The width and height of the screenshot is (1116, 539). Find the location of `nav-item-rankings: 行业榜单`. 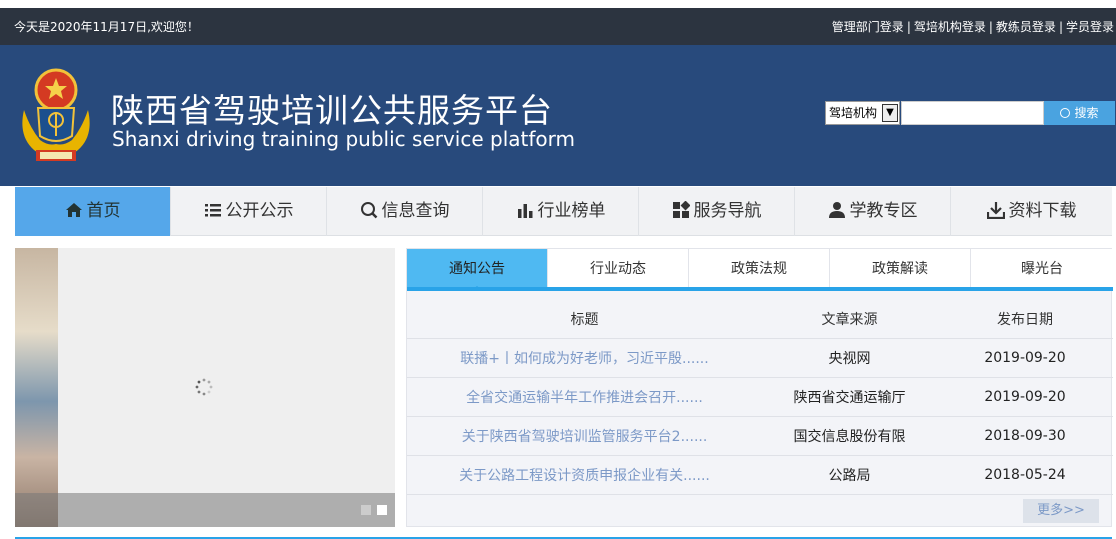

nav-item-rankings: 行业榜单 is located at coordinates (561, 211).